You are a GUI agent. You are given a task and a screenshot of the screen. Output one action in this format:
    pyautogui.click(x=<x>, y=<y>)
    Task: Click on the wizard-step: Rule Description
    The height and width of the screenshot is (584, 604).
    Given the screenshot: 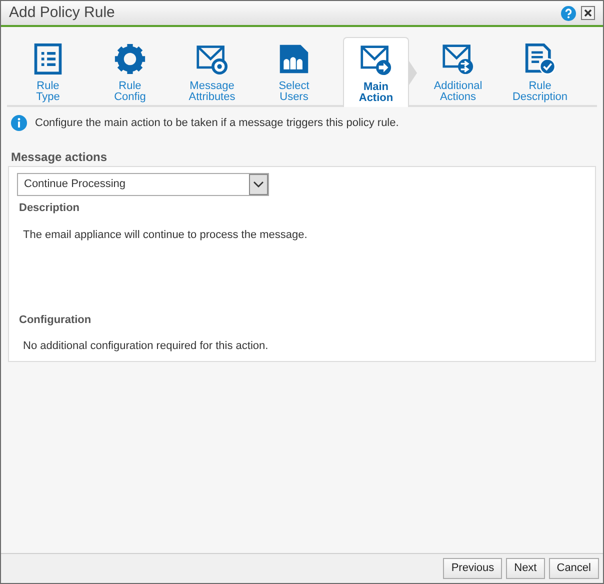 What is the action you would take?
    pyautogui.click(x=540, y=72)
    